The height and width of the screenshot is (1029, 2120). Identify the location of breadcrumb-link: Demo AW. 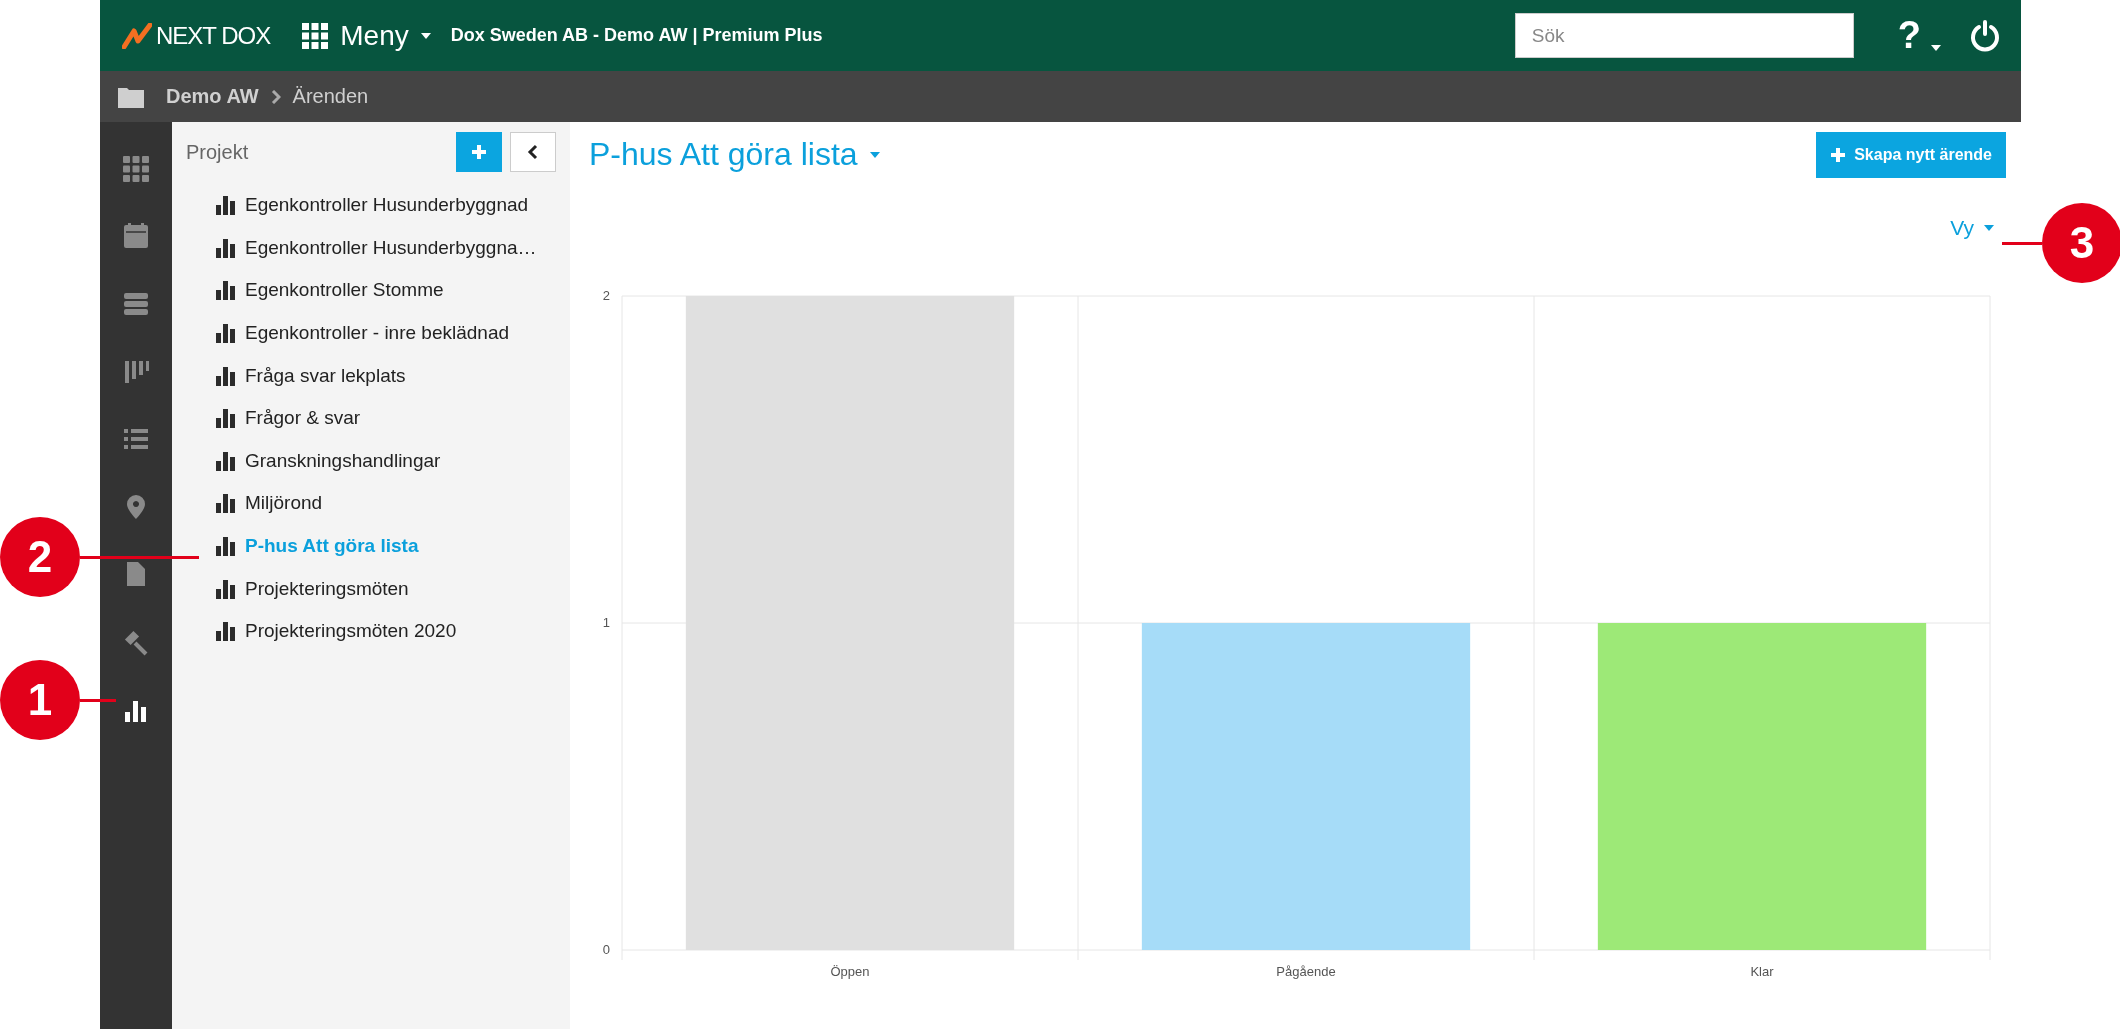
(212, 96).